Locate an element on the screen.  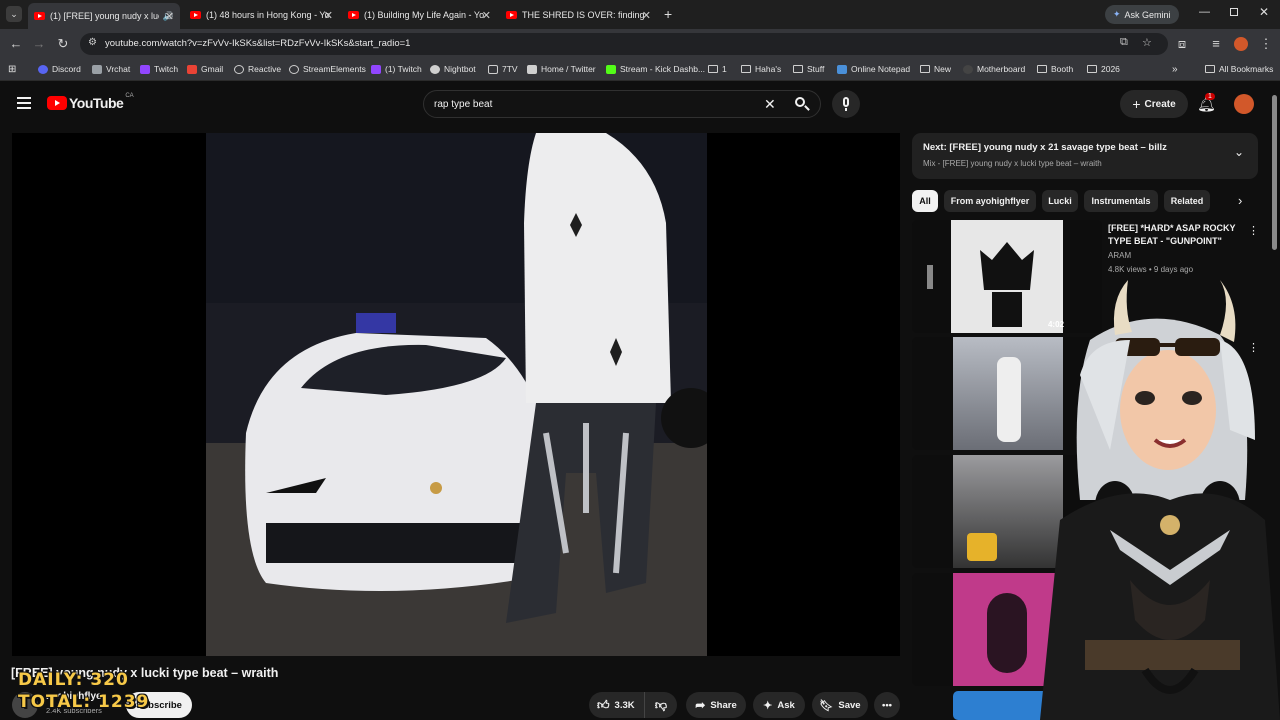
chip-label: Lucki is located at coordinates (1060, 201).